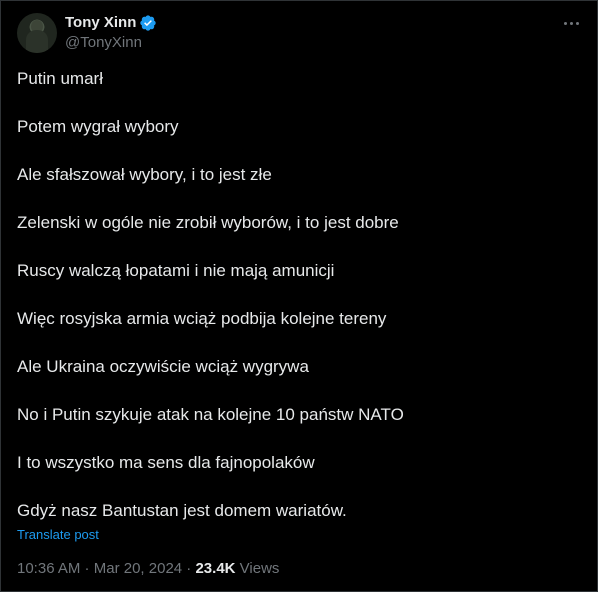  What do you see at coordinates (37, 41) in the screenshot?
I see `avatar-body-shape` at bounding box center [37, 41].